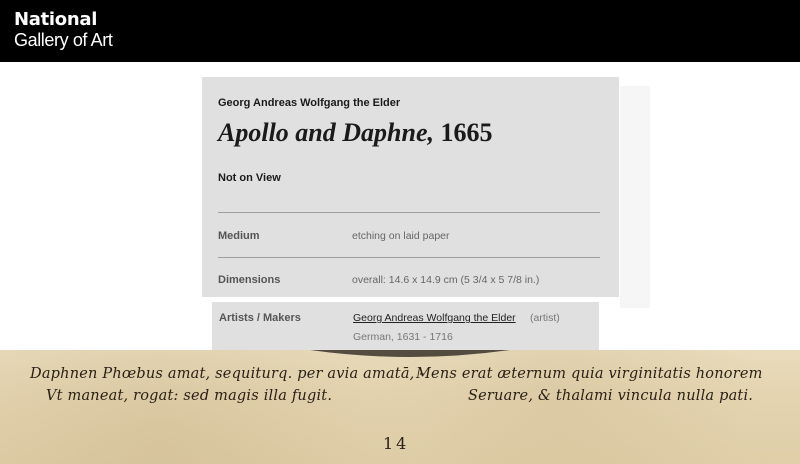  I want to click on artwork-year: 1665, so click(466, 132).